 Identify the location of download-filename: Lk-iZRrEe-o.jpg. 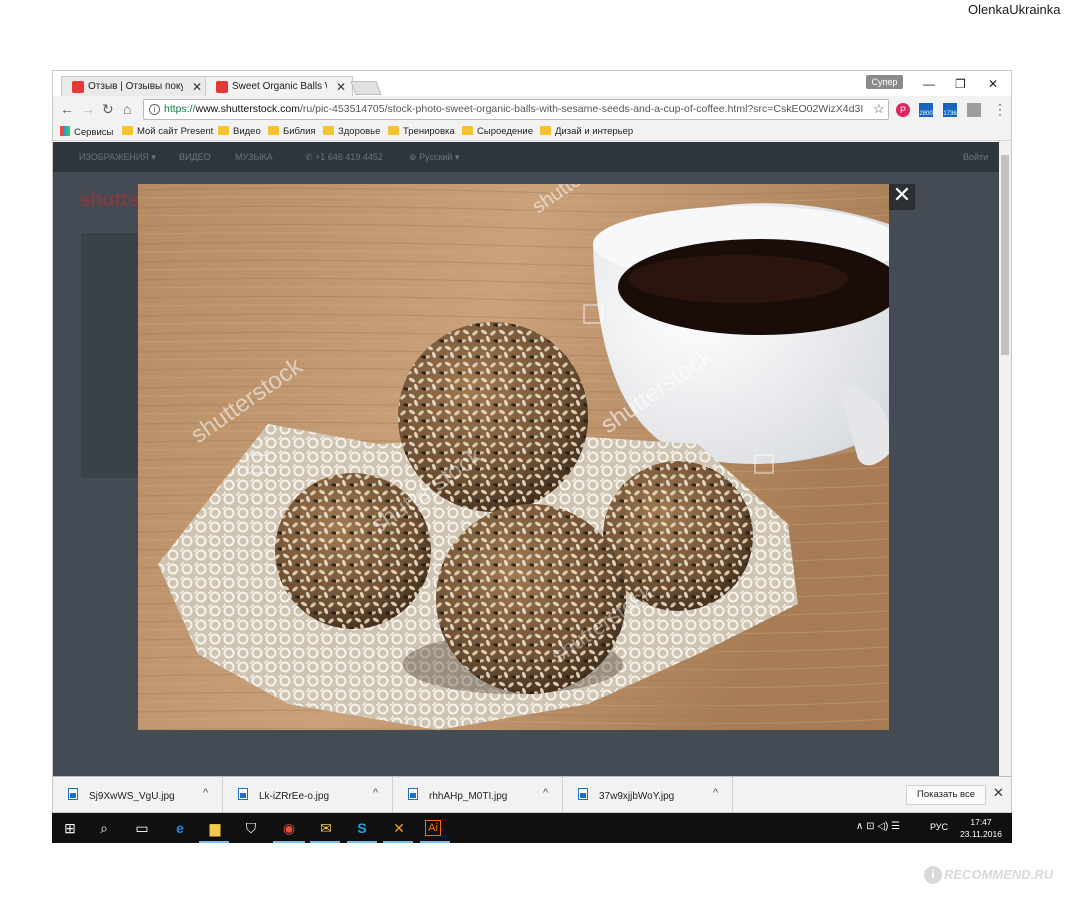
(294, 796).